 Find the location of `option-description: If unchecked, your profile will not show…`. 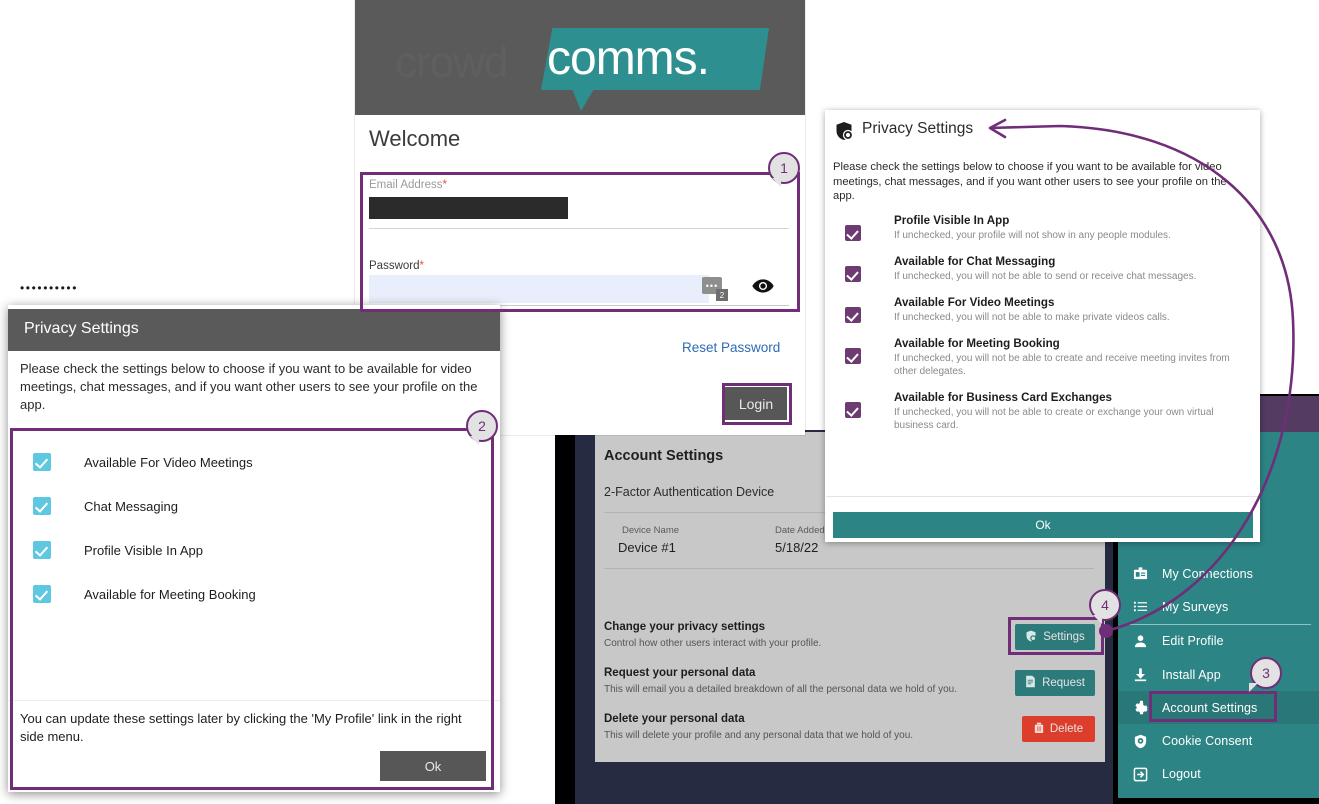

option-description: If unchecked, your profile will not show… is located at coordinates (1032, 235).